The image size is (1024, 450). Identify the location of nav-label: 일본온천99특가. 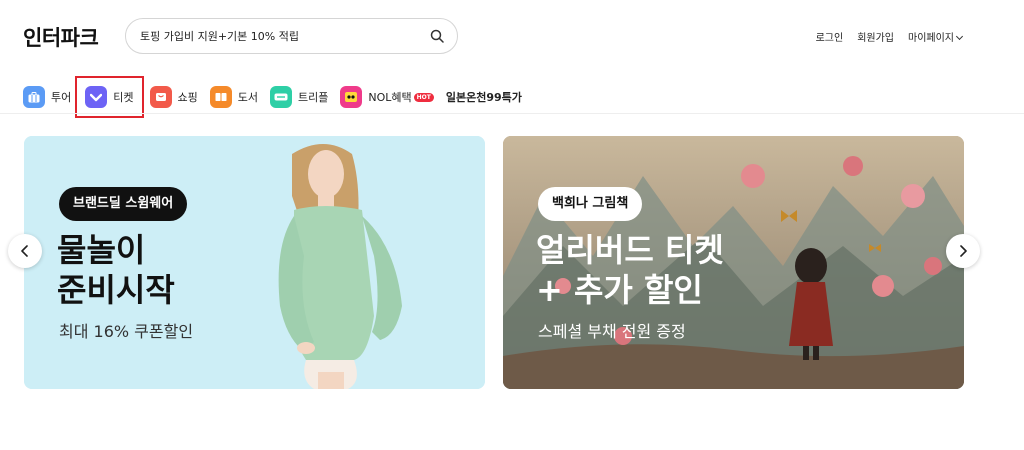
(483, 97).